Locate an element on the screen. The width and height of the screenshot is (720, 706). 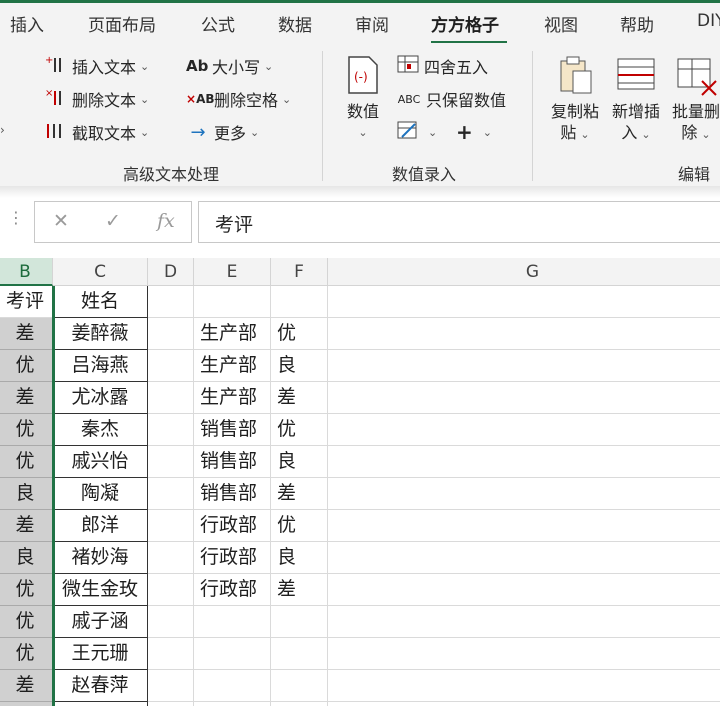
cell-f-7: 差 is located at coordinates (299, 494).